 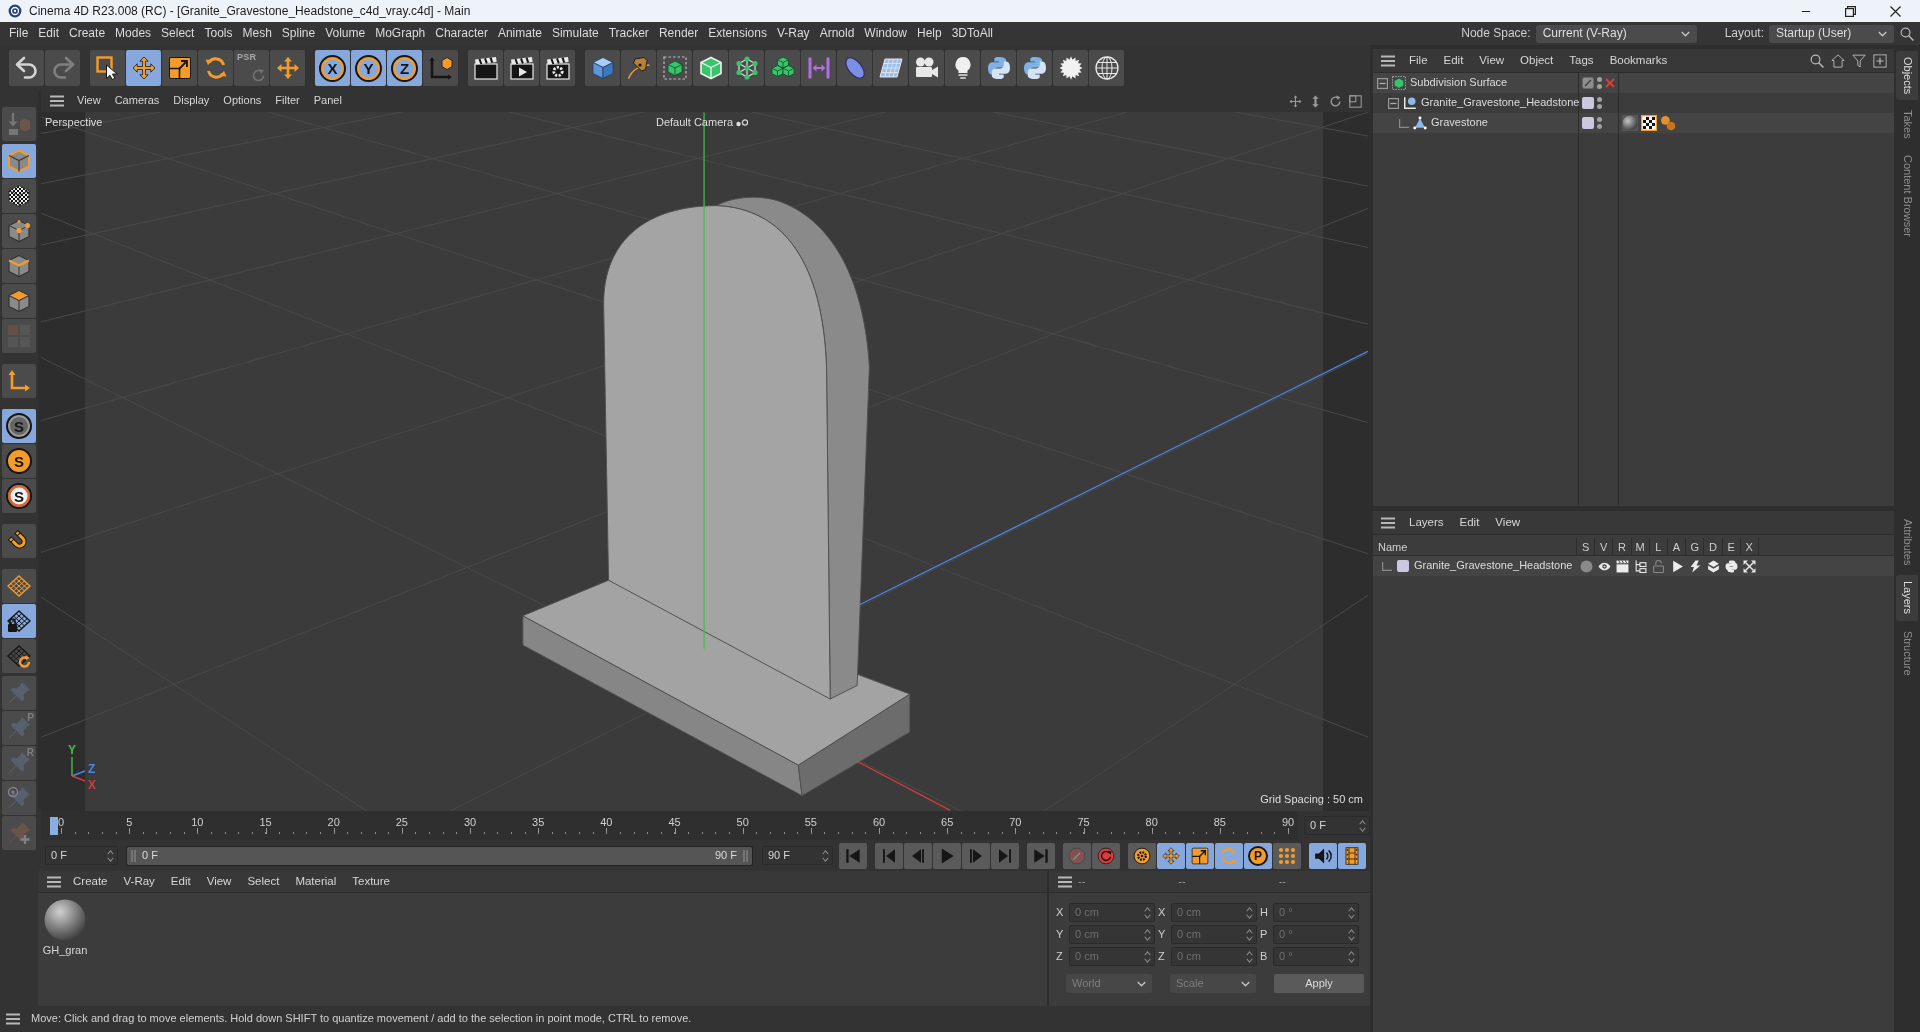 I want to click on layout-dropdown: Startup (User), so click(x=1831, y=33).